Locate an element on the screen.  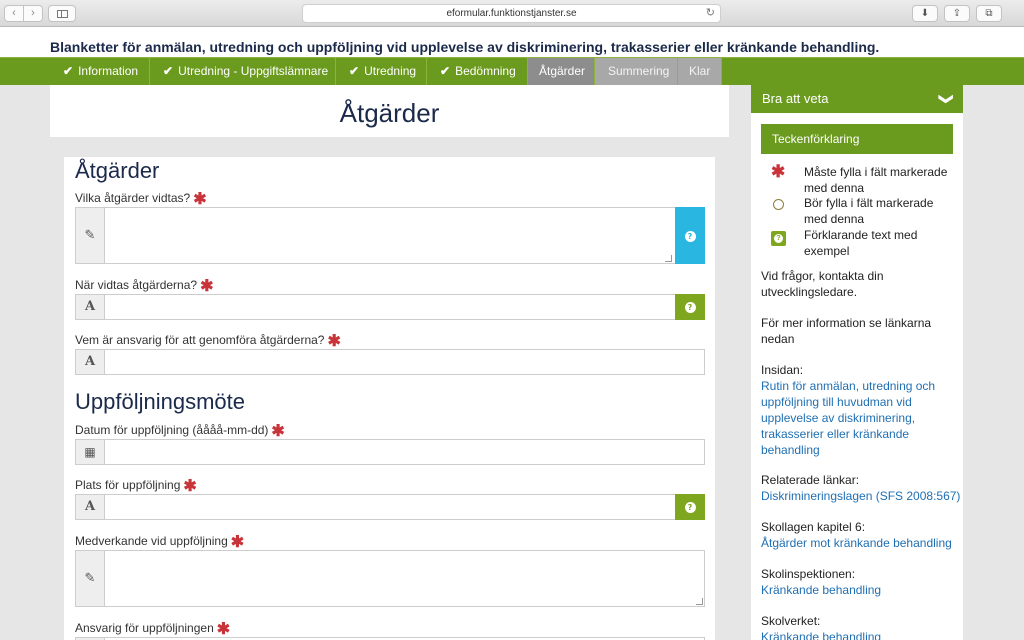
section-title-atgarder: Åtgärder is located at coordinates (117, 170).